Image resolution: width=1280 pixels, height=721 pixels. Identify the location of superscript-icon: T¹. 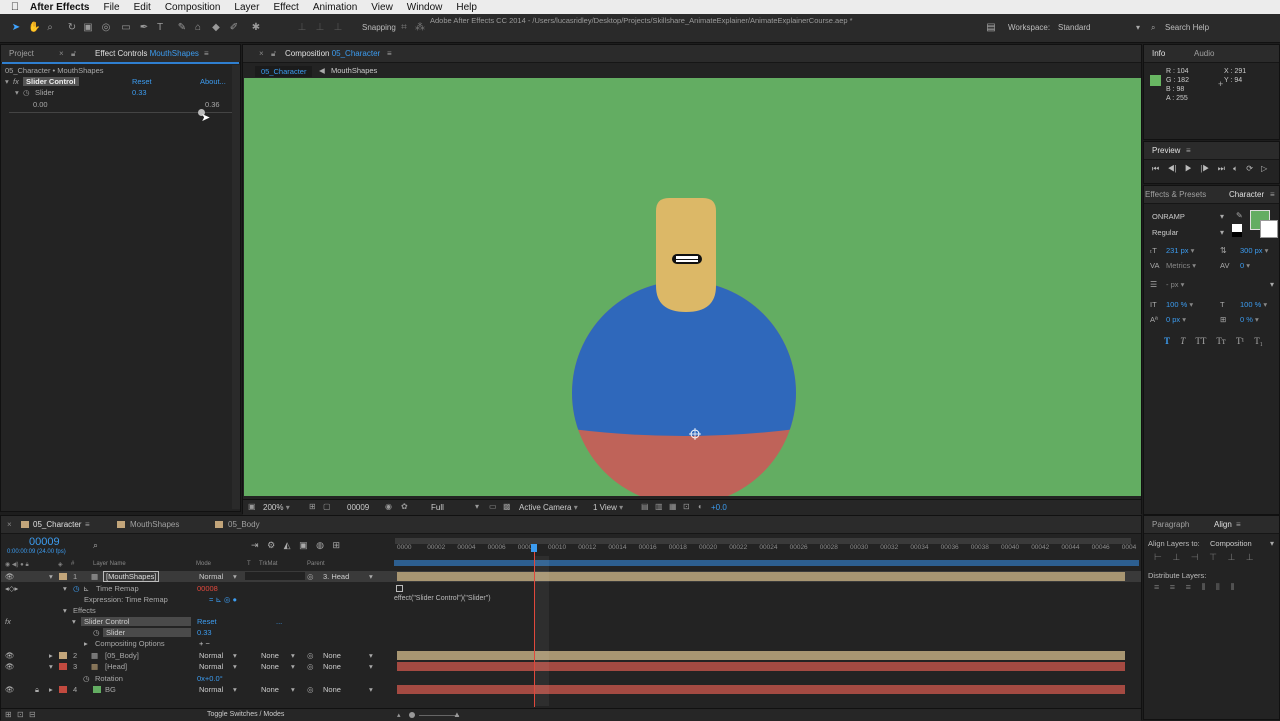
(1240, 341).